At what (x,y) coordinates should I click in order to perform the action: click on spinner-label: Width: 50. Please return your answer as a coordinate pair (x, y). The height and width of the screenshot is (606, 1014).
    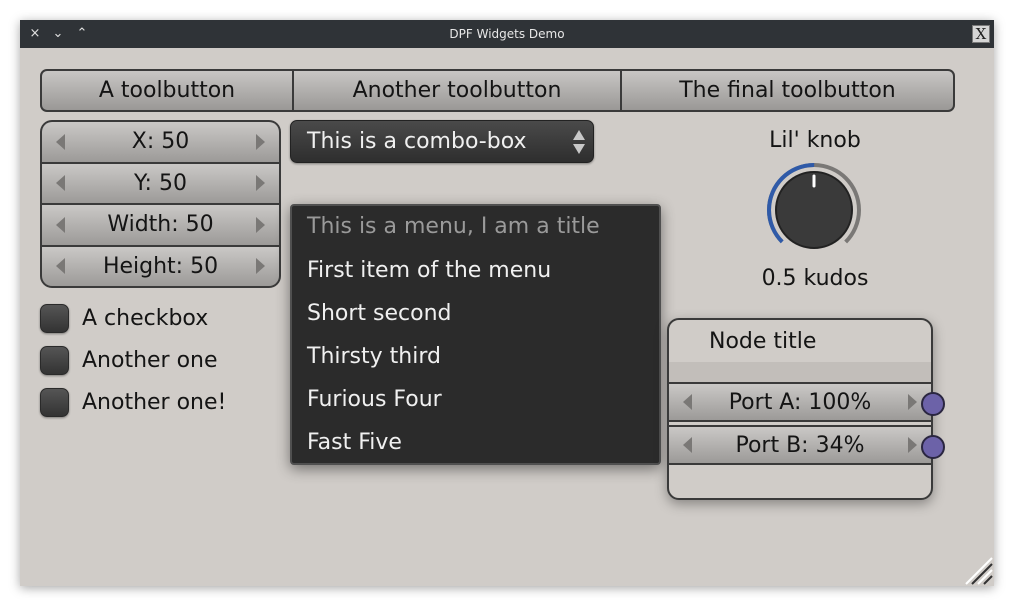
    Looking at the image, I should click on (160, 225).